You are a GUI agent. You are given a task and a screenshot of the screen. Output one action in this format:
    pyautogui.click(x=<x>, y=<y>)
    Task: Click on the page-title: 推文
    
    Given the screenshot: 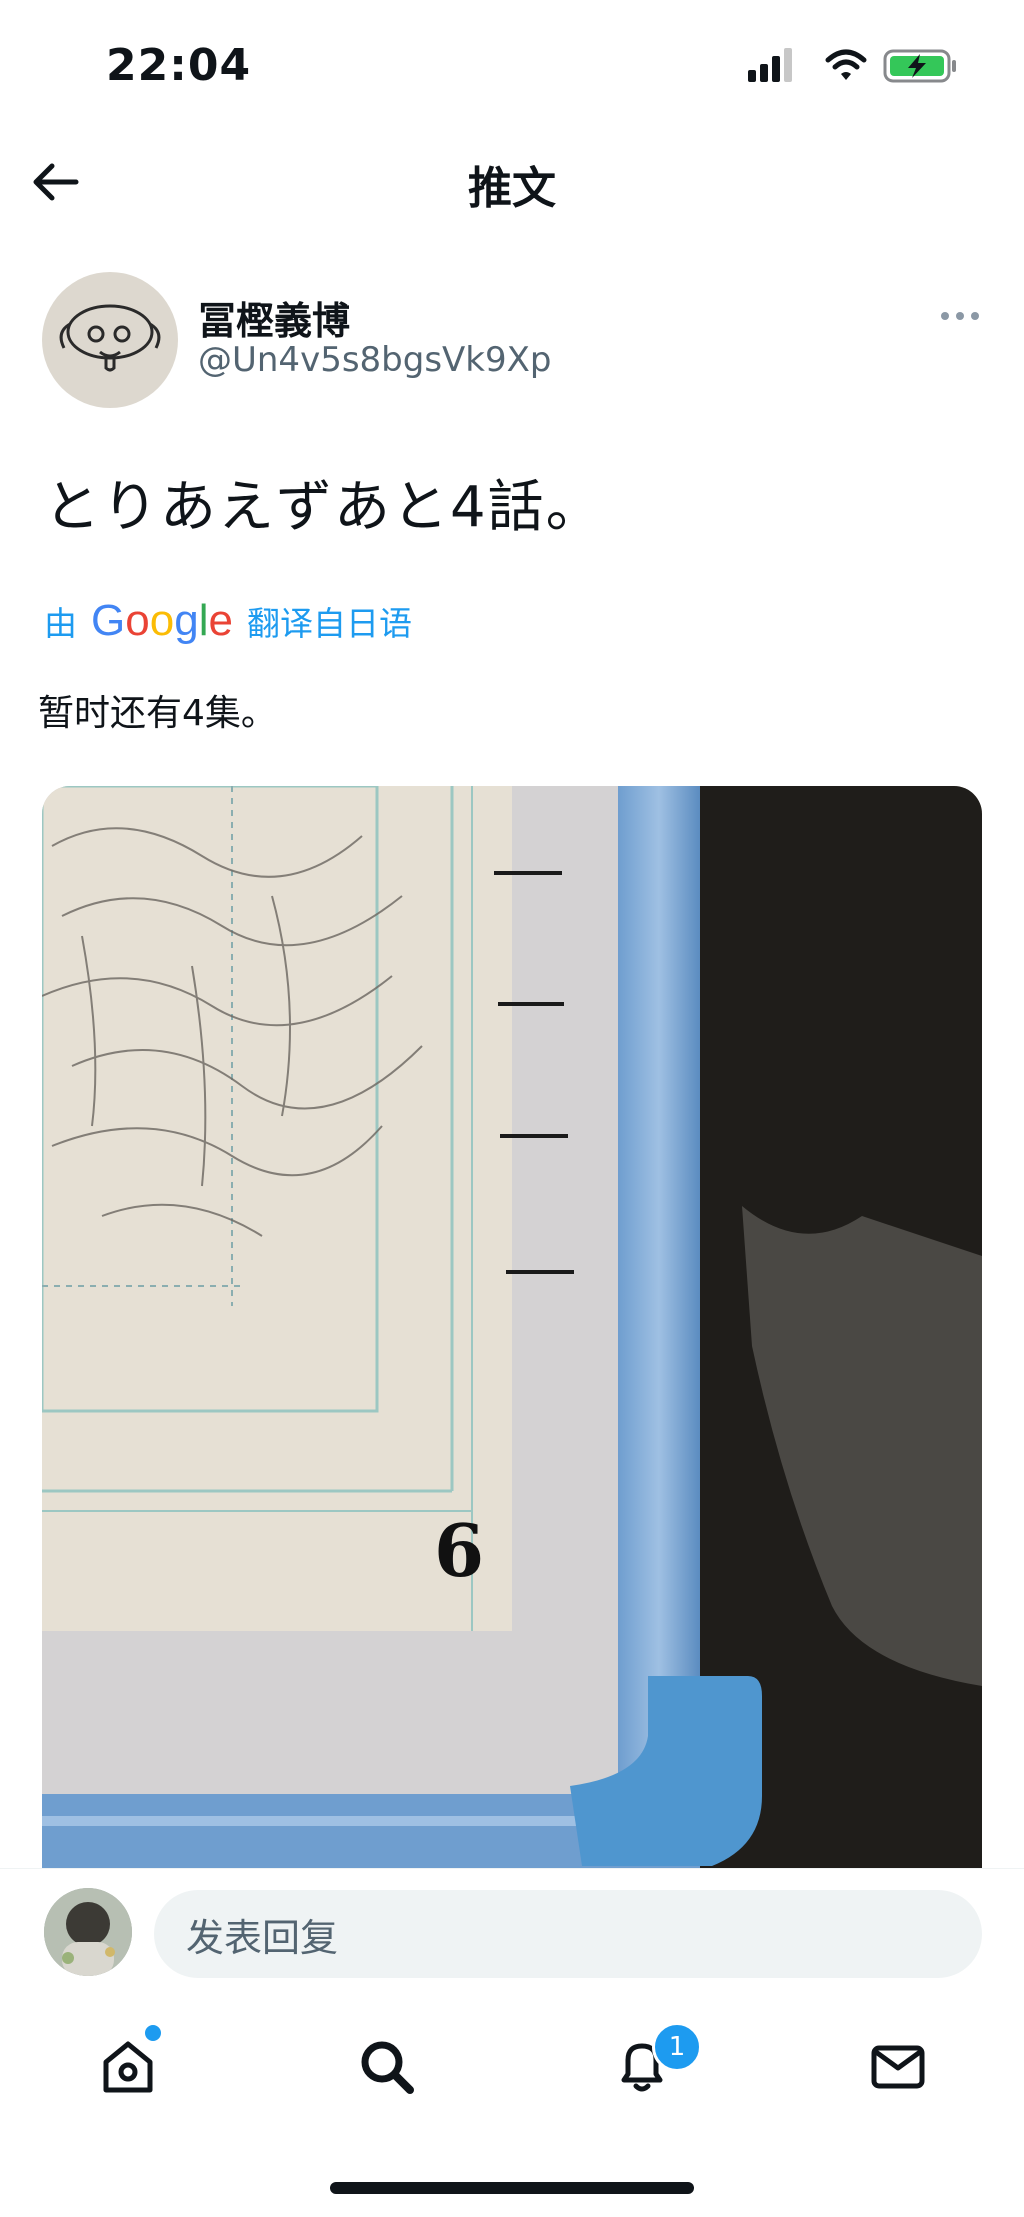 What is the action you would take?
    pyautogui.click(x=512, y=188)
    